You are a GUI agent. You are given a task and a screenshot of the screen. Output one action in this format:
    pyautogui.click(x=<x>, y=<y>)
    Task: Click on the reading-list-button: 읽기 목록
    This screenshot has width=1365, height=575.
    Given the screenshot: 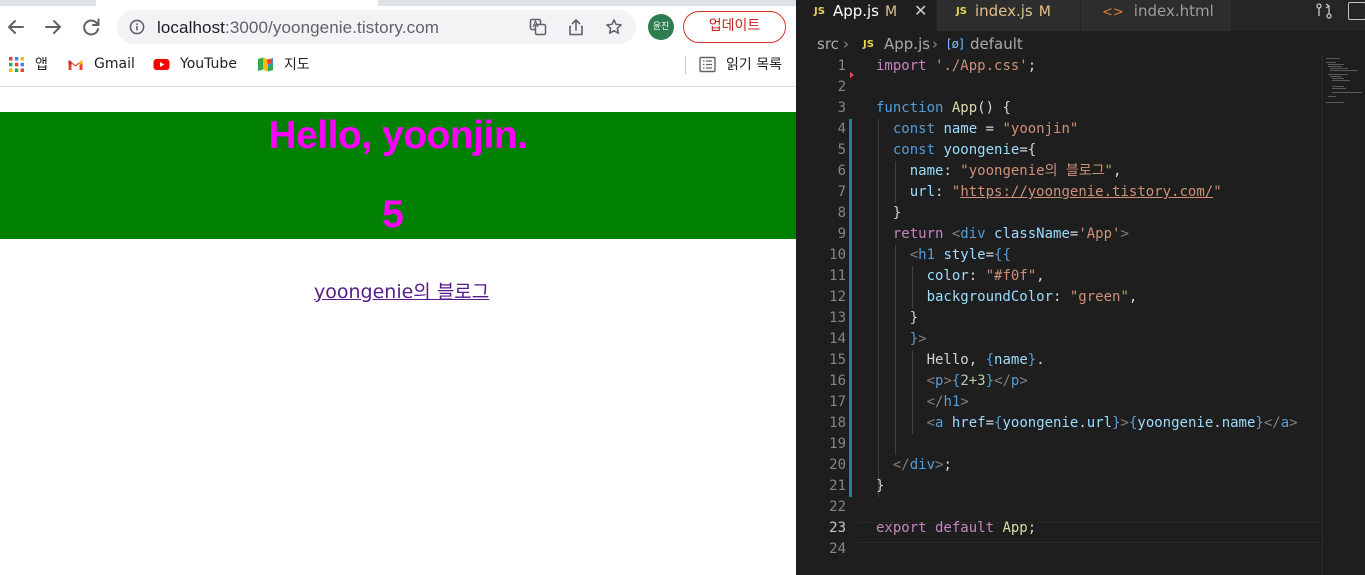 What is the action you would take?
    pyautogui.click(x=740, y=64)
    